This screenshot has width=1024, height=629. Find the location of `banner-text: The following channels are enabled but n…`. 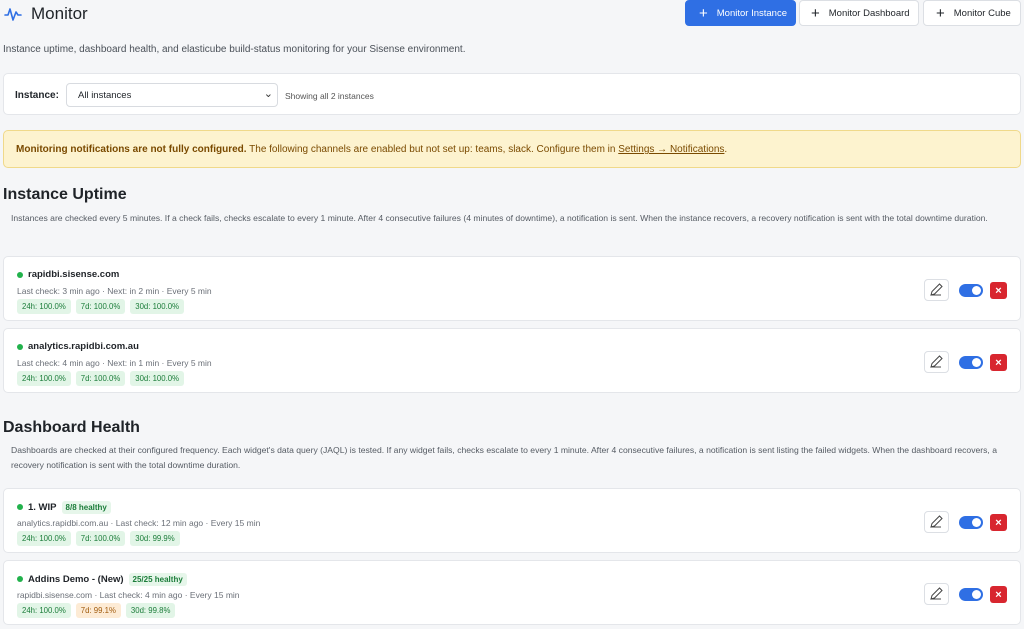

banner-text: The following channels are enabled but n… is located at coordinates (432, 149).